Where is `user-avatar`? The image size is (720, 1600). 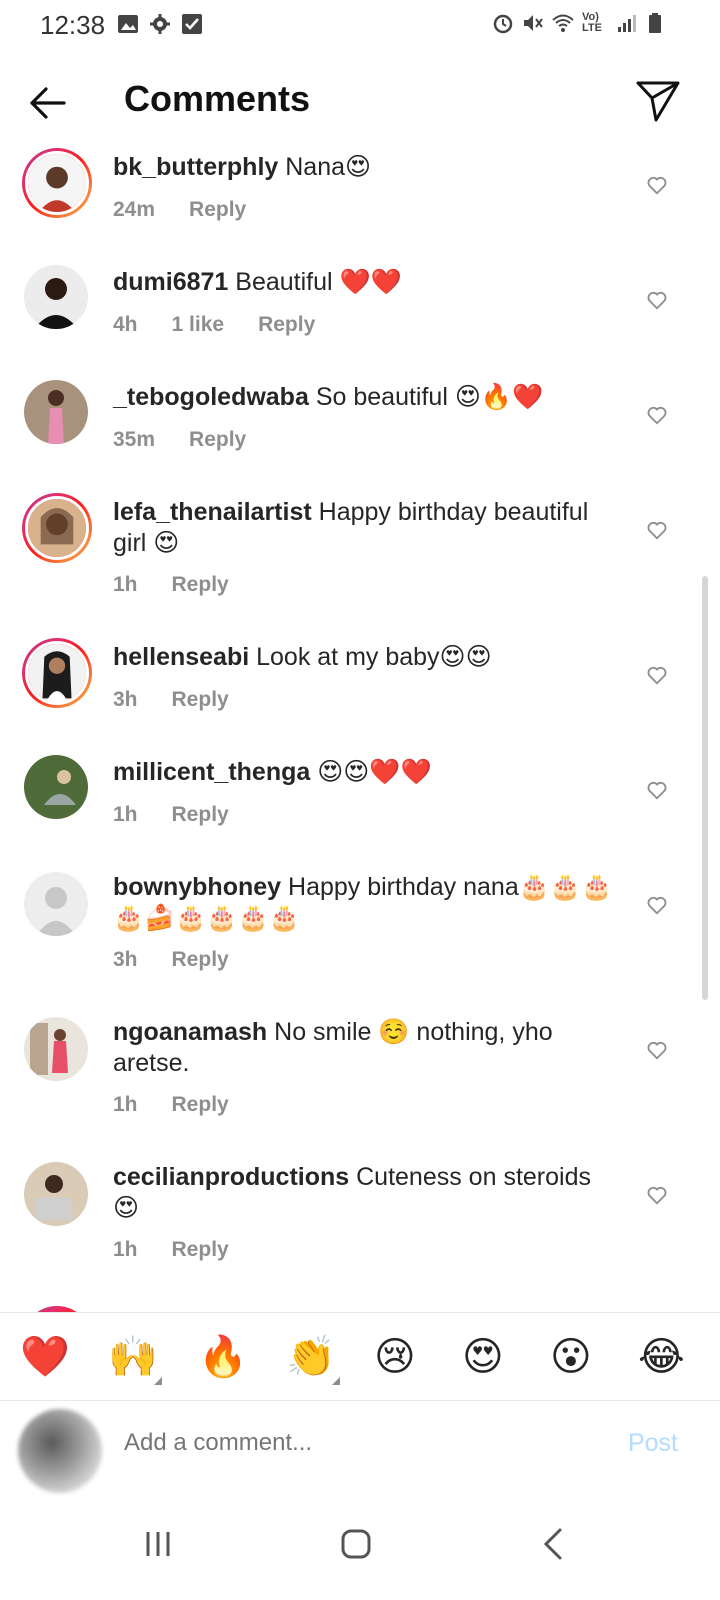 user-avatar is located at coordinates (60, 1451).